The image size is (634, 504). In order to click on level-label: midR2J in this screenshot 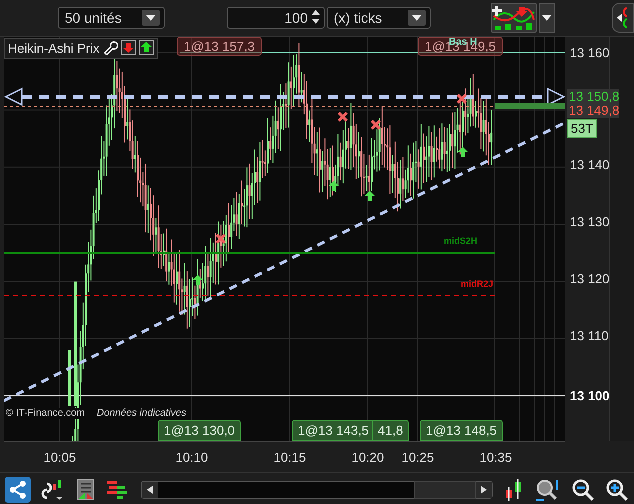, I will do `click(477, 284)`.